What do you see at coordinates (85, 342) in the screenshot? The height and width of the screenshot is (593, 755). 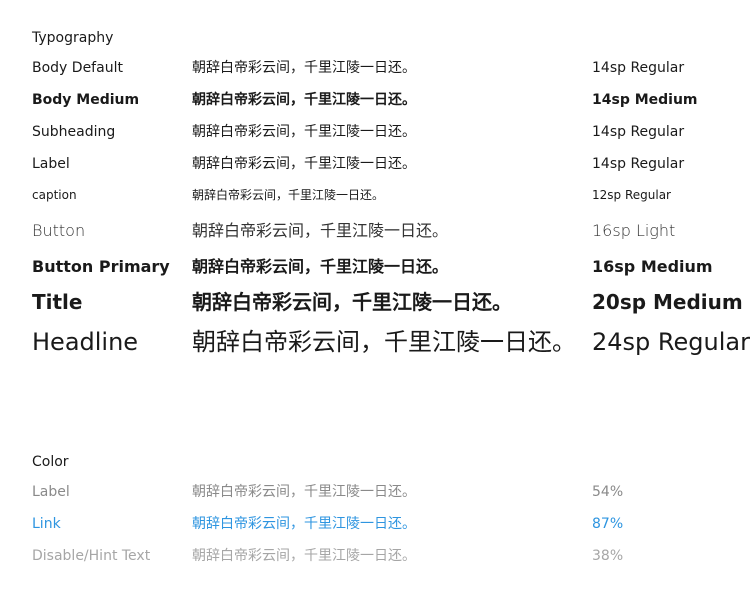 I see `style-name: Headline` at bounding box center [85, 342].